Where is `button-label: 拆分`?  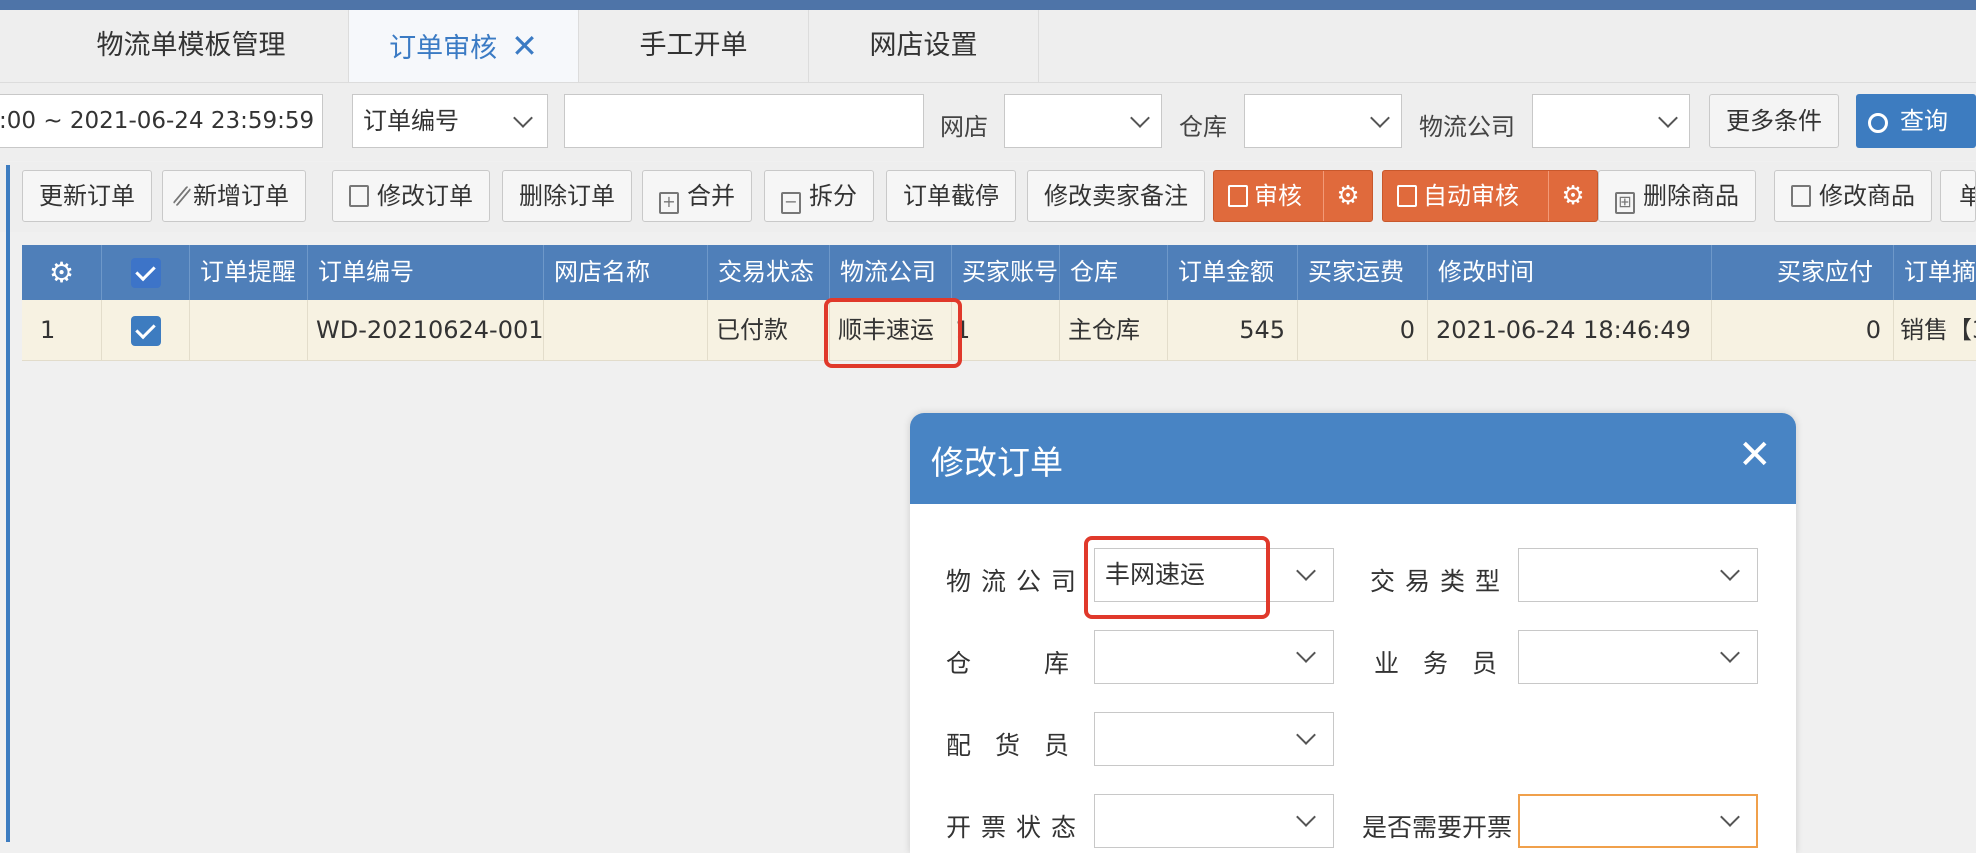 button-label: 拆分 is located at coordinates (833, 196).